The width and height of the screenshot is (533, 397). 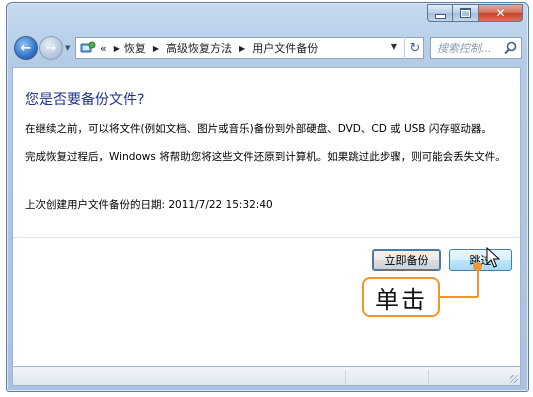 I want to click on address-dropdown-icon: ▼, so click(x=394, y=46).